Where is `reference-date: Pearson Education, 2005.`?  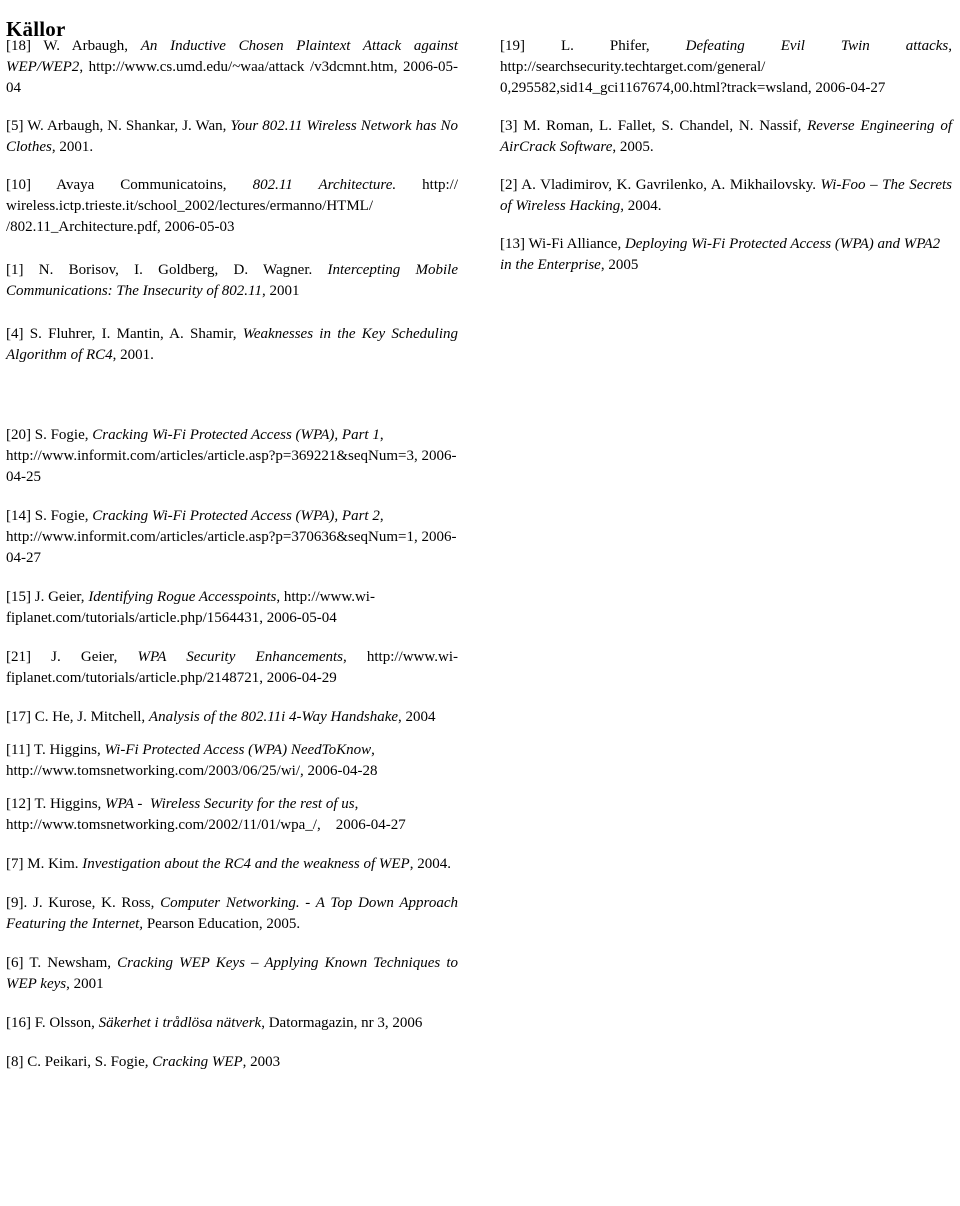
reference-date: Pearson Education, 2005. is located at coordinates (222, 924).